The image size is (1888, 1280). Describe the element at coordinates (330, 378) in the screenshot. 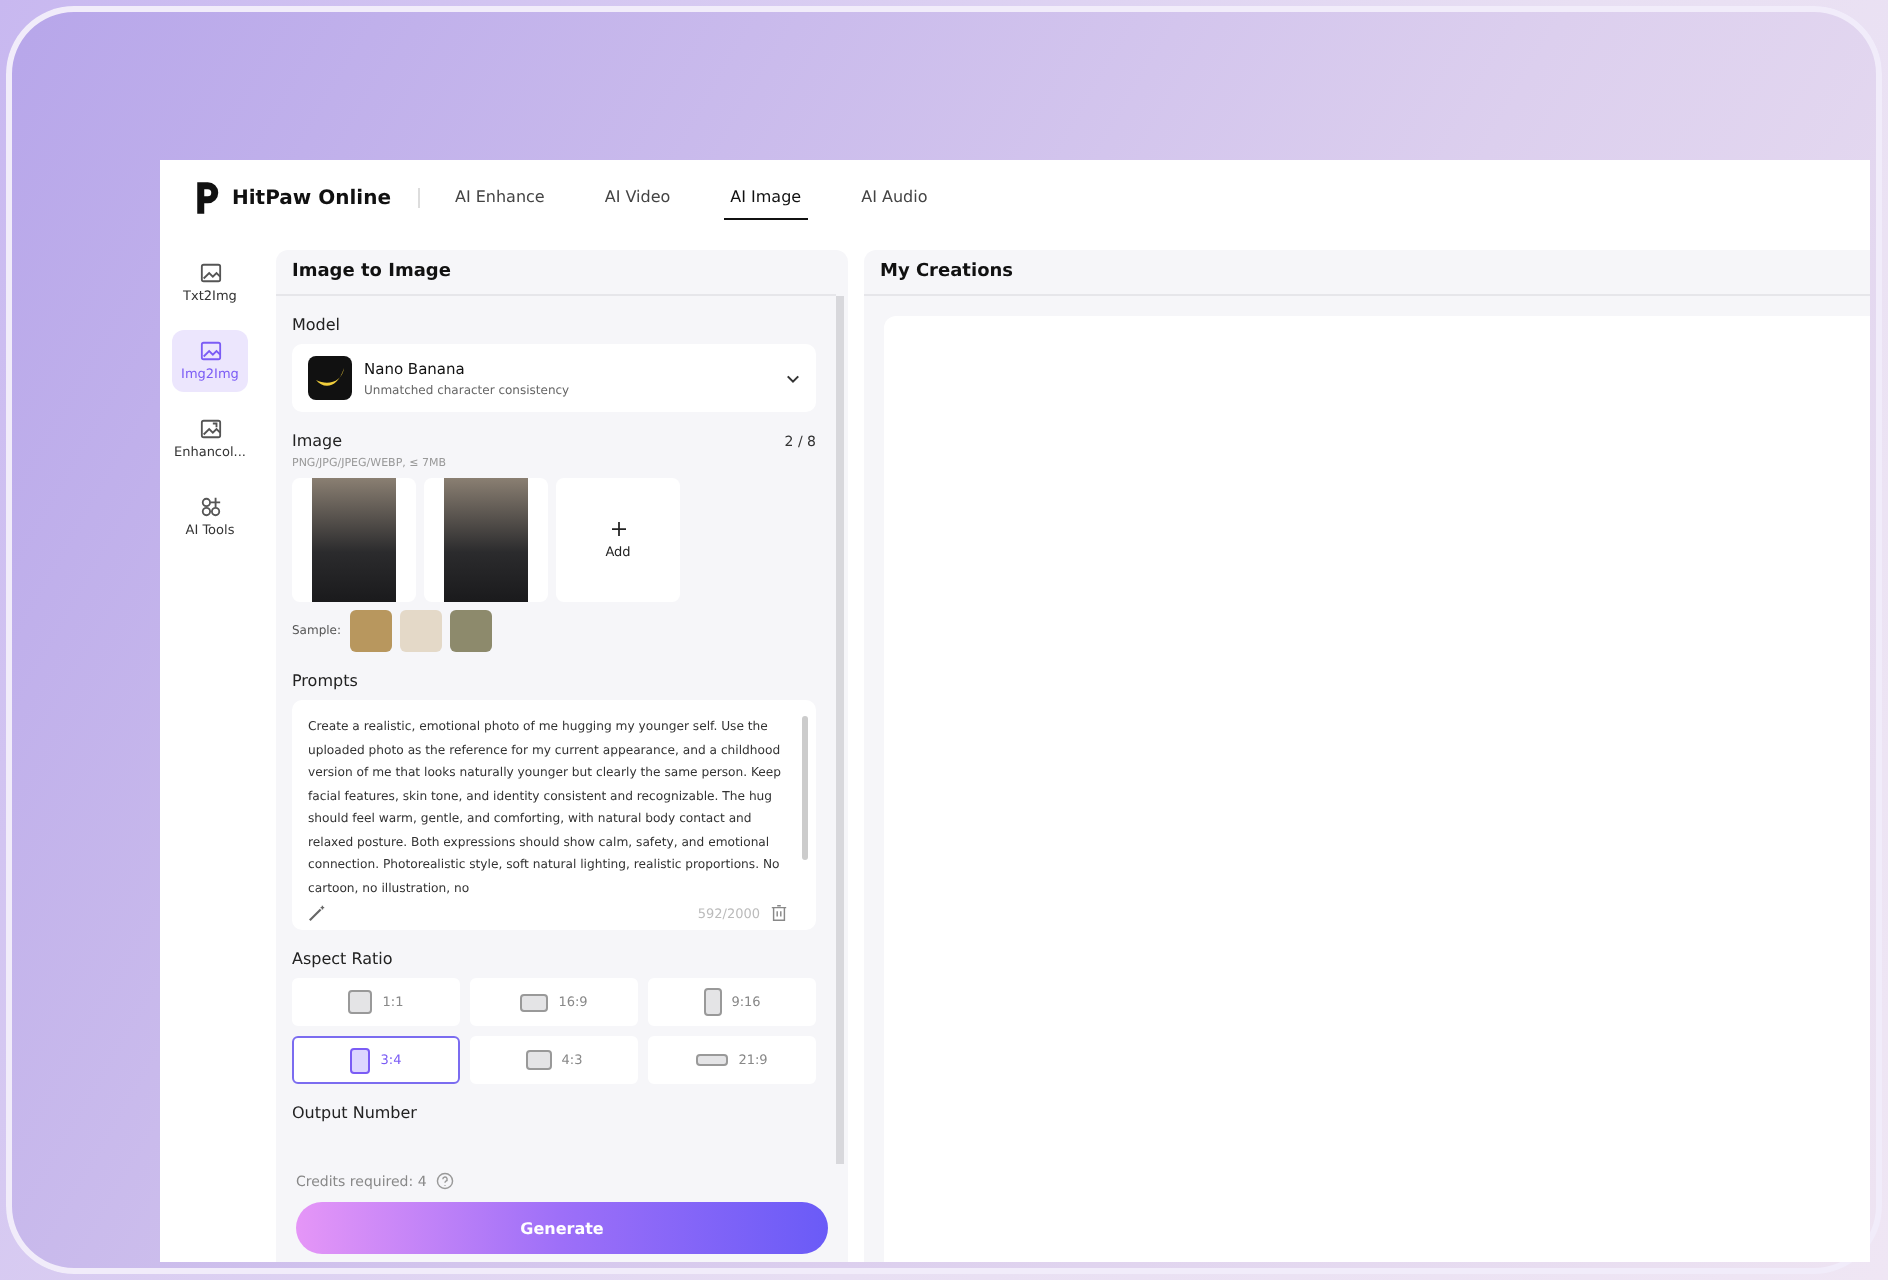

I see `banana-icon` at that location.